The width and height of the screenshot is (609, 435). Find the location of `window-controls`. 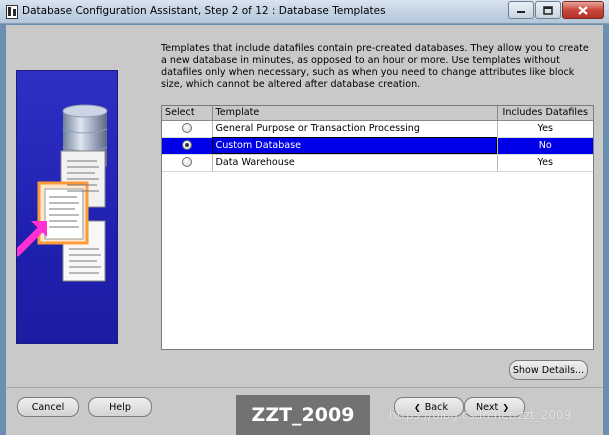

window-controls is located at coordinates (555, 10).